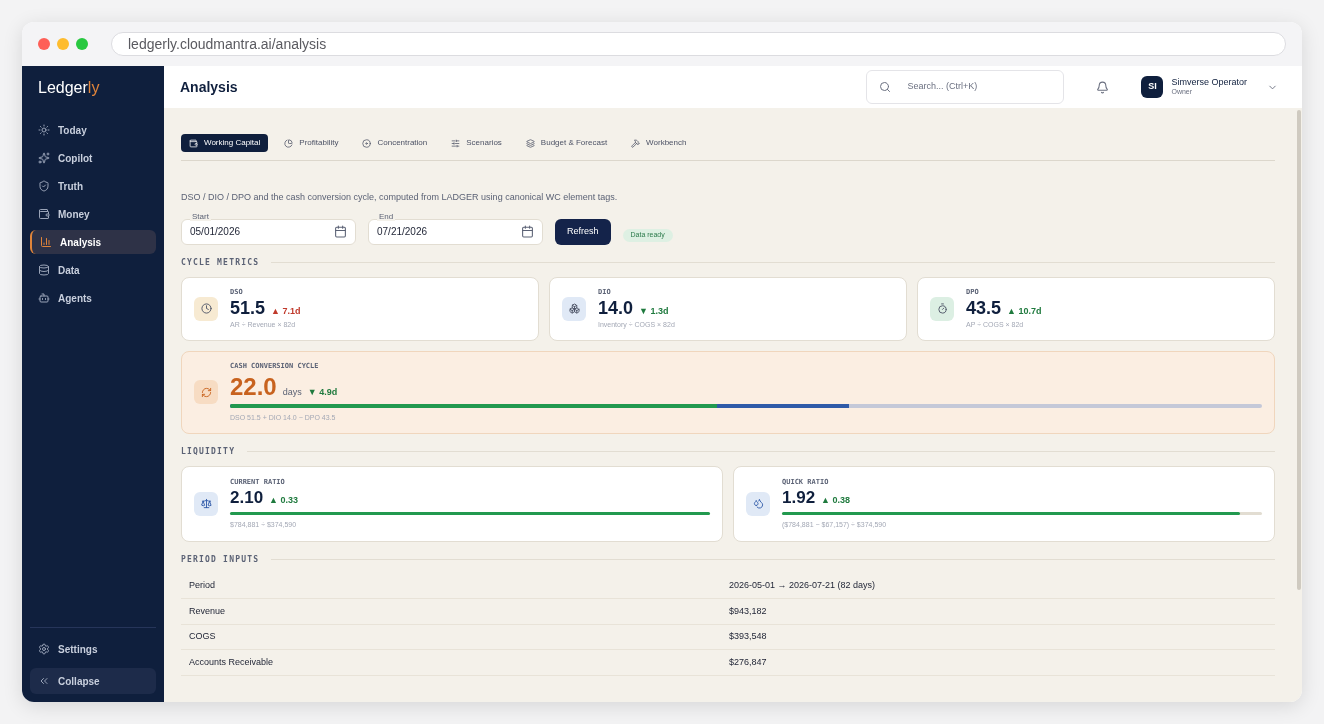  I want to click on sun-icon, so click(44, 130).